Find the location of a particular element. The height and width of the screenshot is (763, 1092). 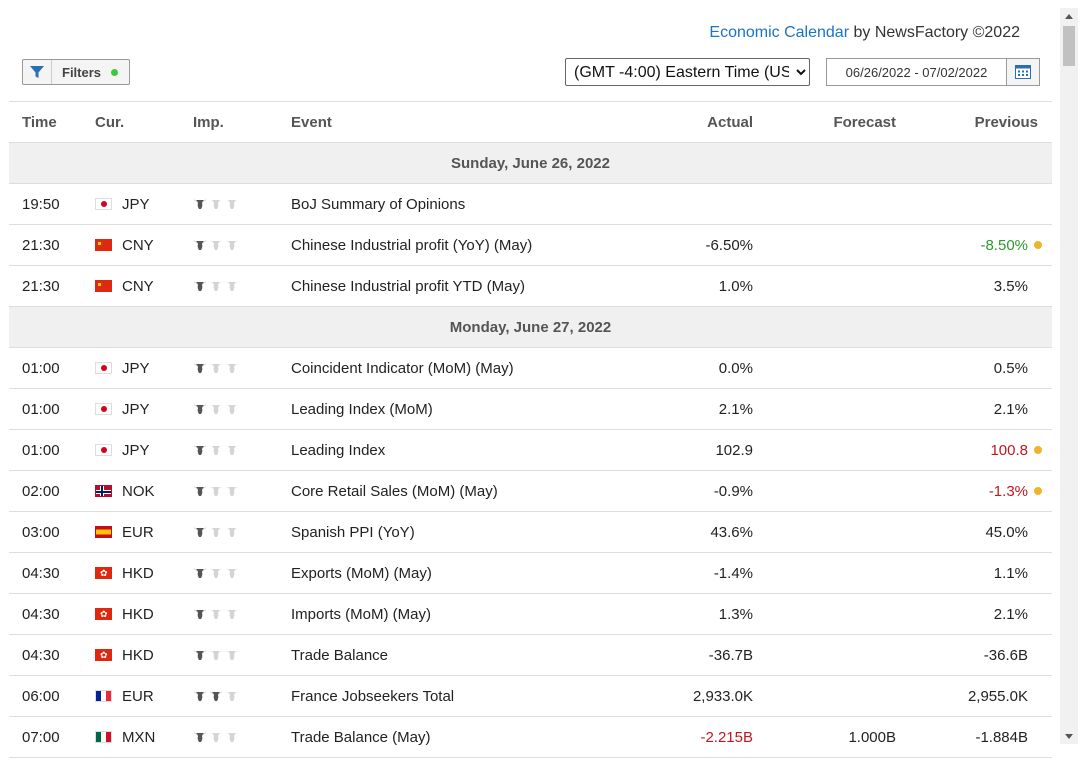

calendar-icon is located at coordinates (1023, 72).